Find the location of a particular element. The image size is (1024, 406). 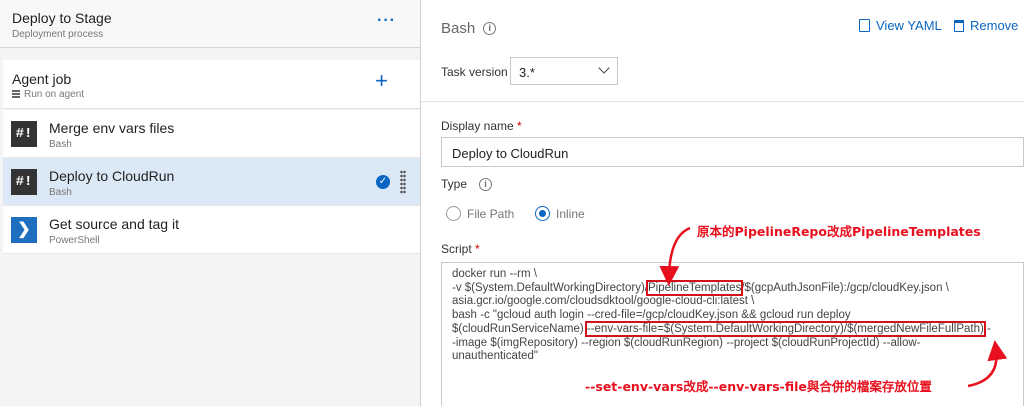

script-text: -v $(System.DefaultWorkingDirectory)/ is located at coordinates (550, 287).